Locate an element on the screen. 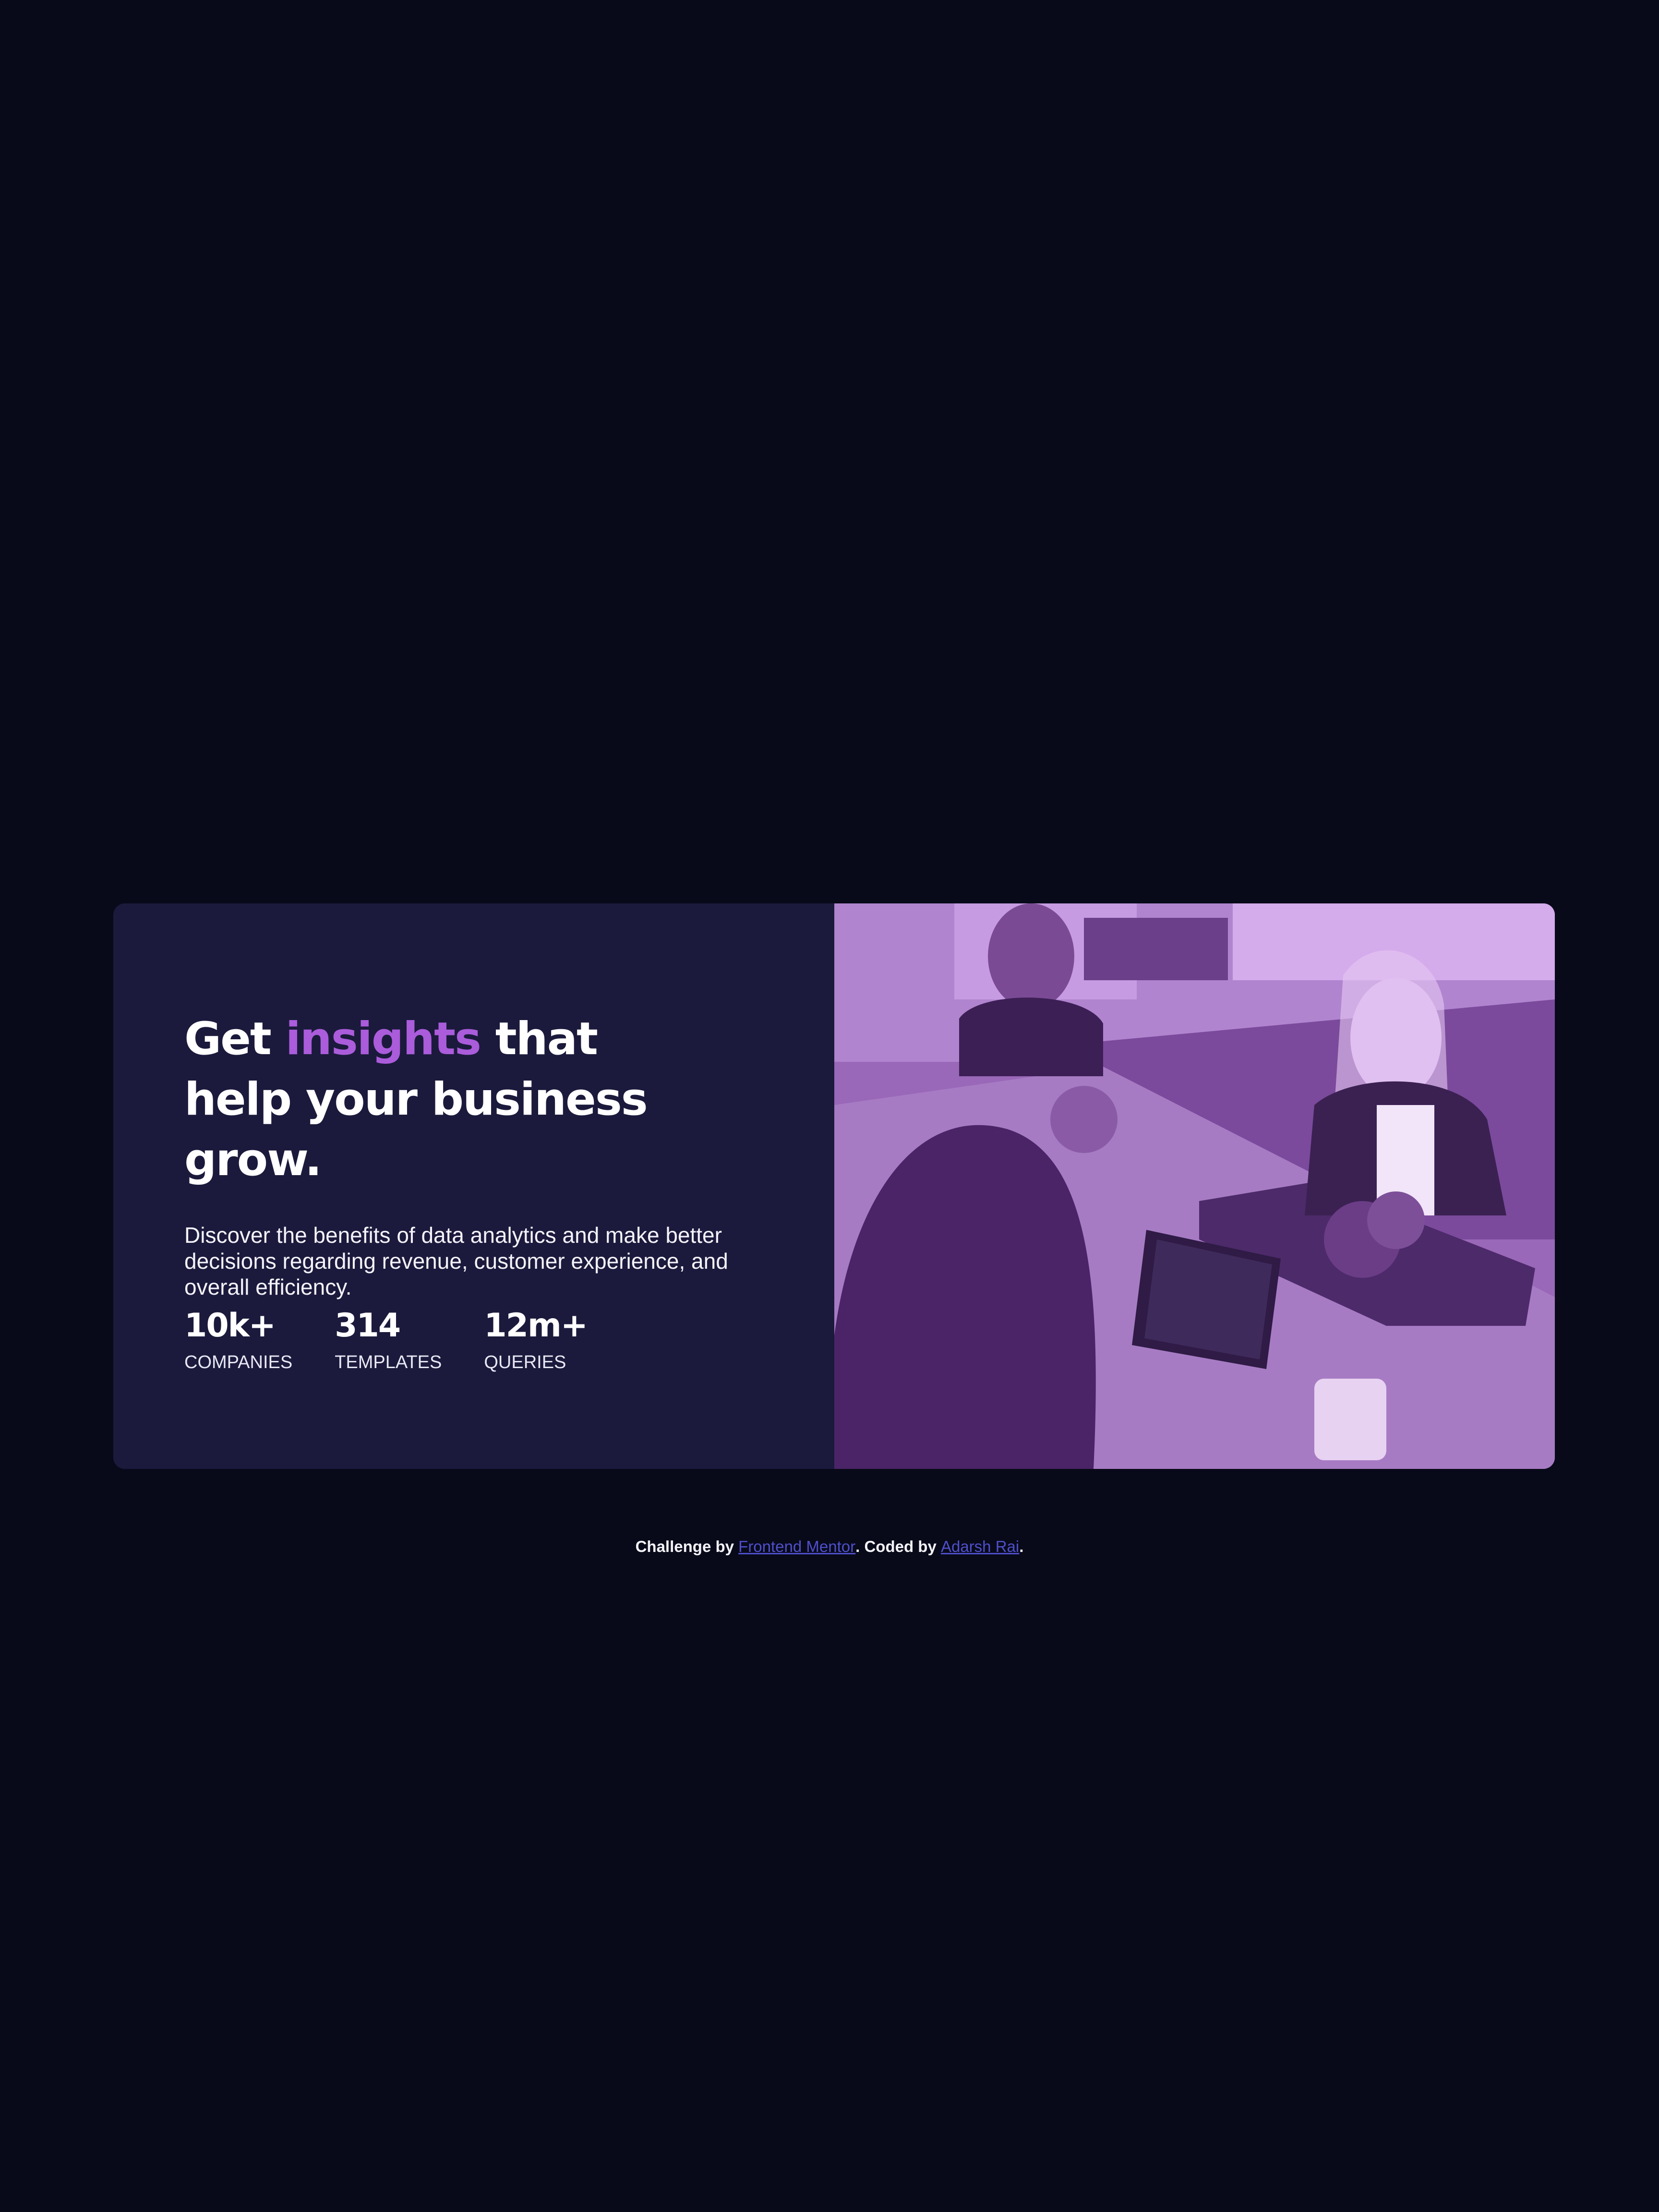 Image resolution: width=1659 pixels, height=2212 pixels. stat-companies: 10k+ COMPANIES is located at coordinates (238, 1340).